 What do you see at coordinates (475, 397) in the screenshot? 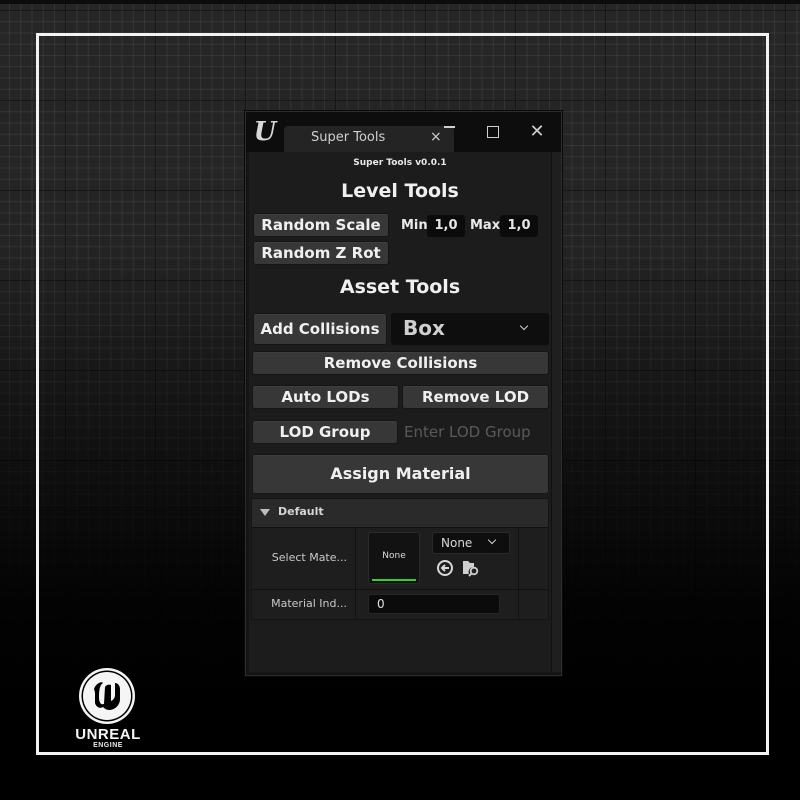
I see `remove-lod-button: Remove LOD` at bounding box center [475, 397].